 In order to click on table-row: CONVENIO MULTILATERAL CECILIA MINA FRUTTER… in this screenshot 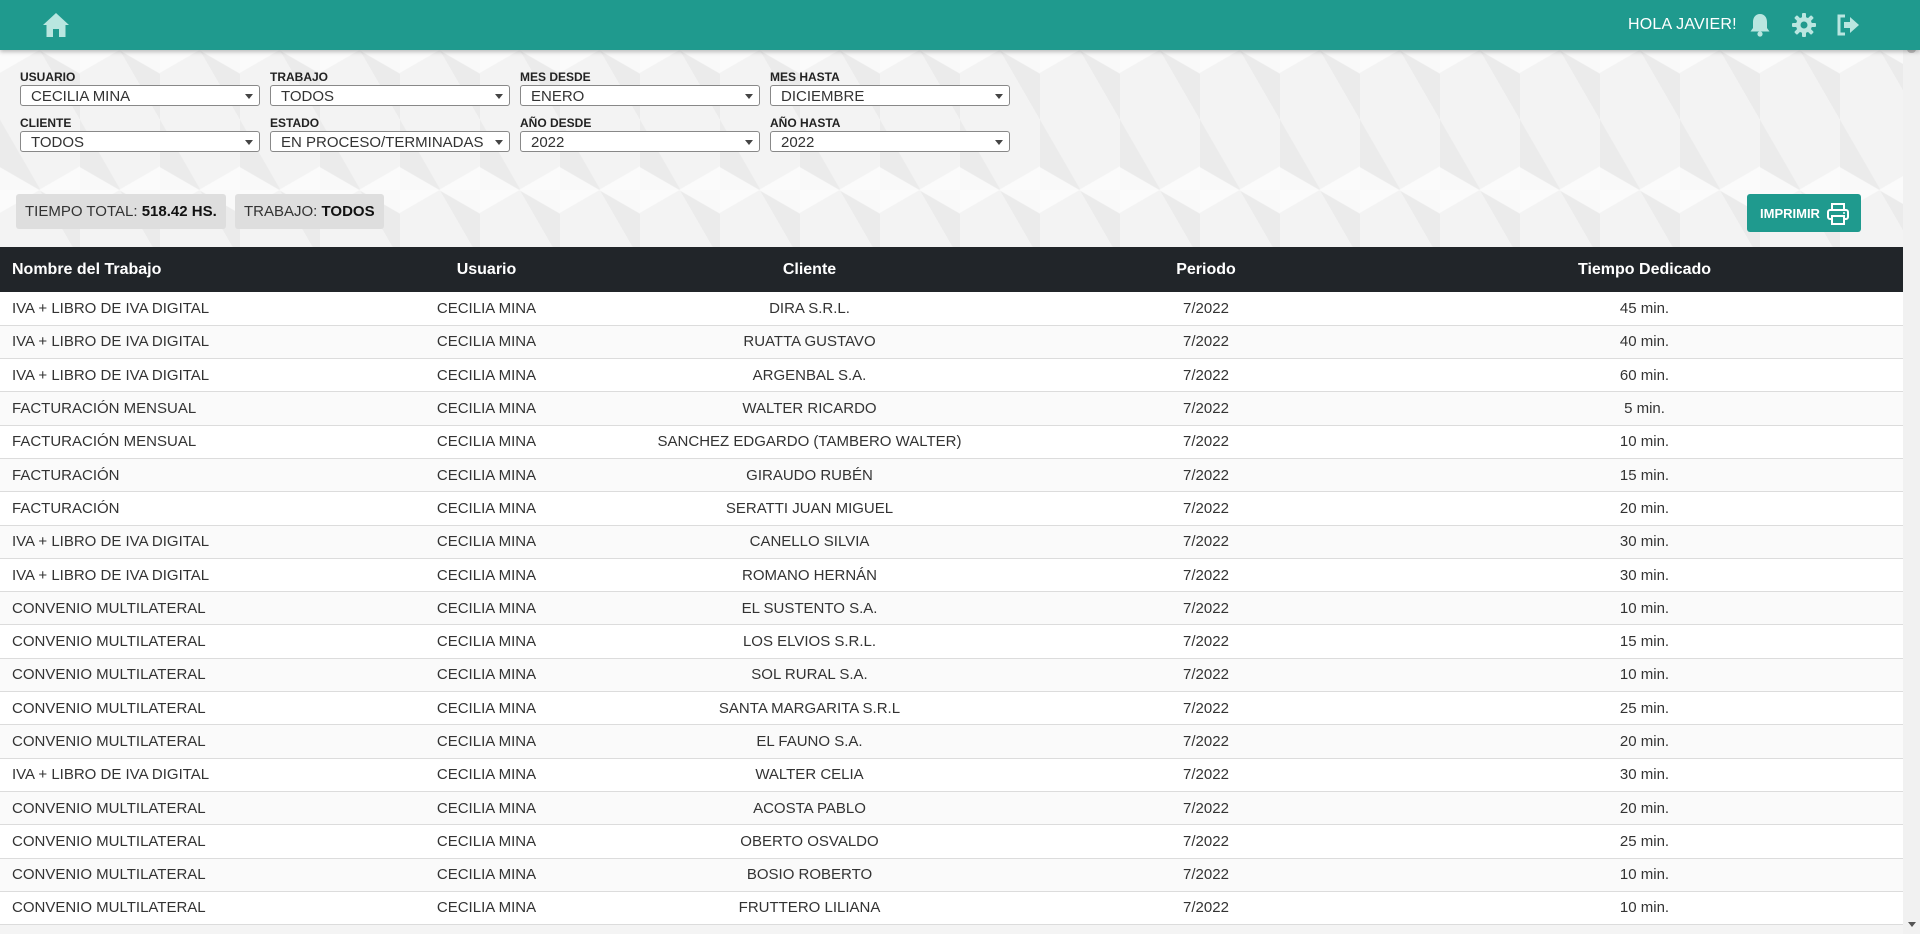, I will do `click(951, 908)`.